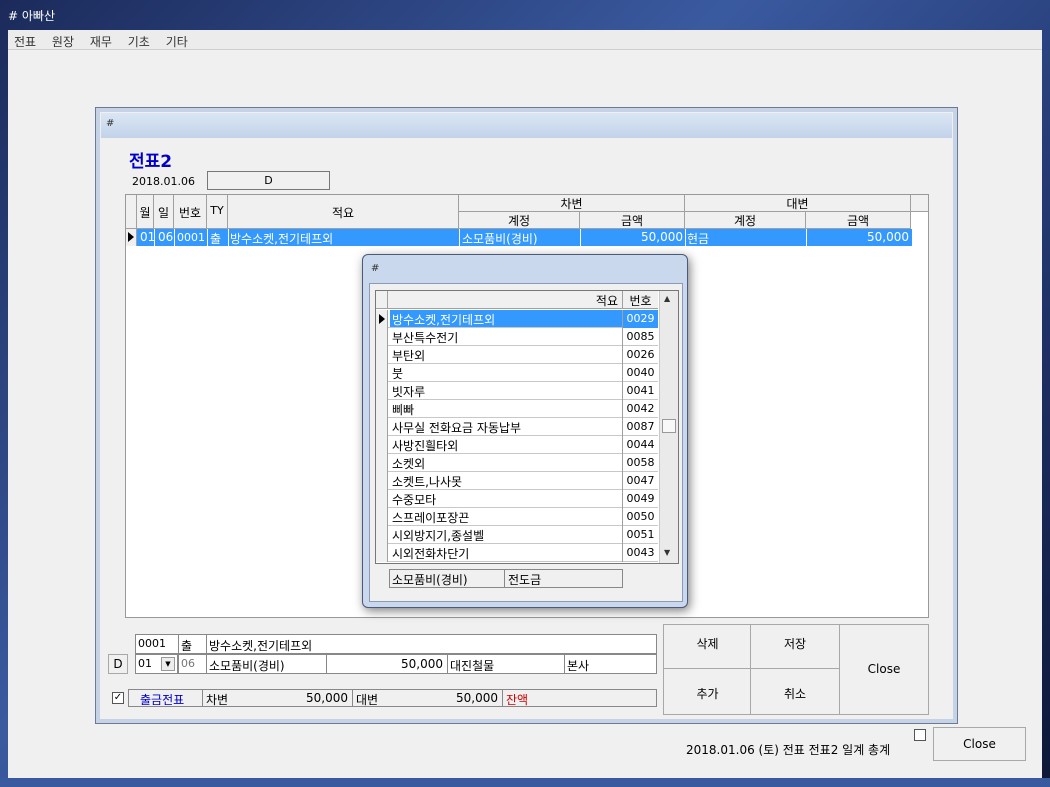 This screenshot has width=1050, height=787. I want to click on entry-d-button: D, so click(118, 664).